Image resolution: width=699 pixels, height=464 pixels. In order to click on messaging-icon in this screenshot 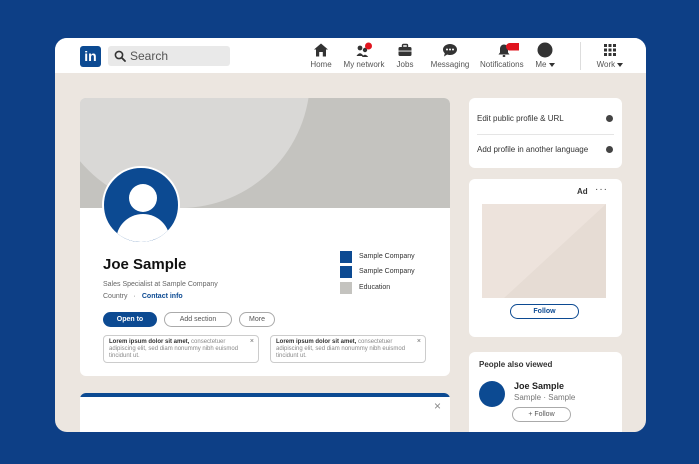, I will do `click(450, 50)`.